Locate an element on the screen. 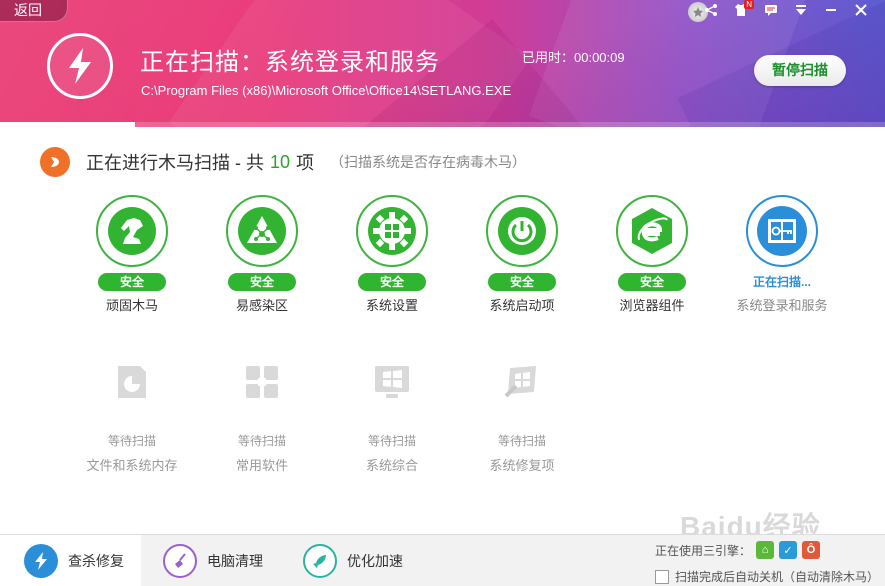 This screenshot has height=586, width=885. pending-item-memory: 等待扫描 文件和系统内存 is located at coordinates (132, 417).